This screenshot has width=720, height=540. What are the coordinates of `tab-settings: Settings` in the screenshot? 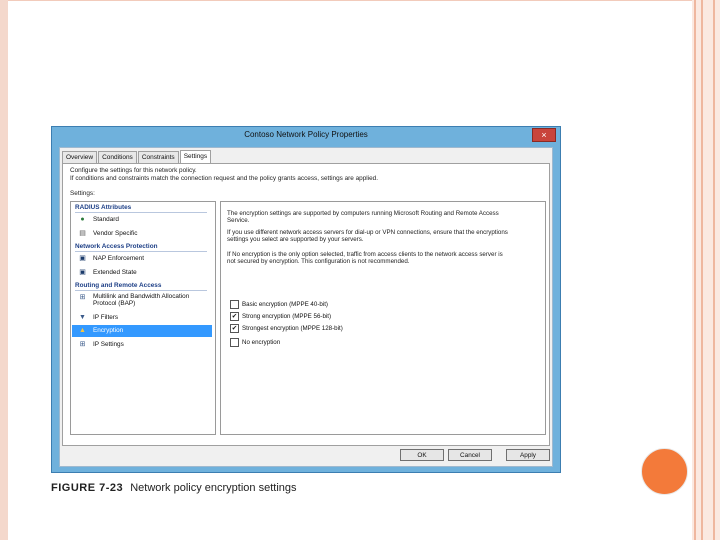 It's located at (195, 156).